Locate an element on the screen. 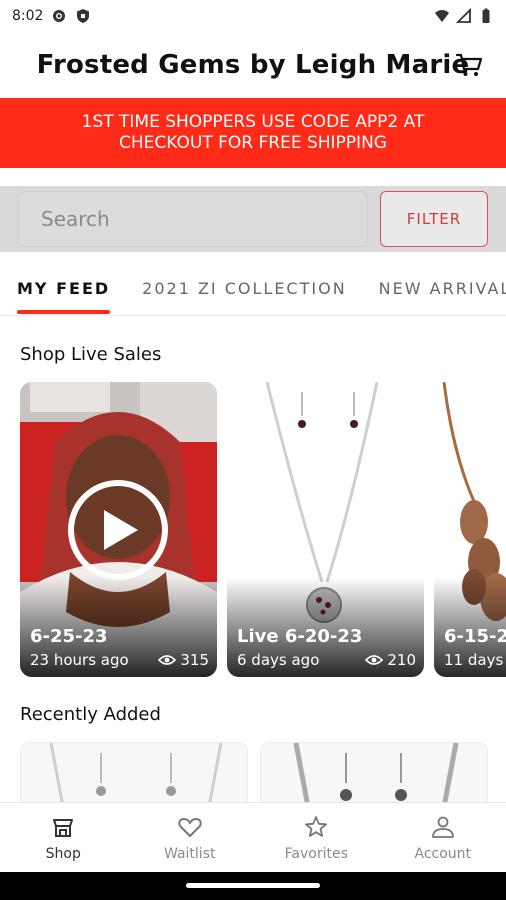 The height and width of the screenshot is (900, 506). bottom-nav: Shop Waitlist Favorites Account is located at coordinates (253, 837).